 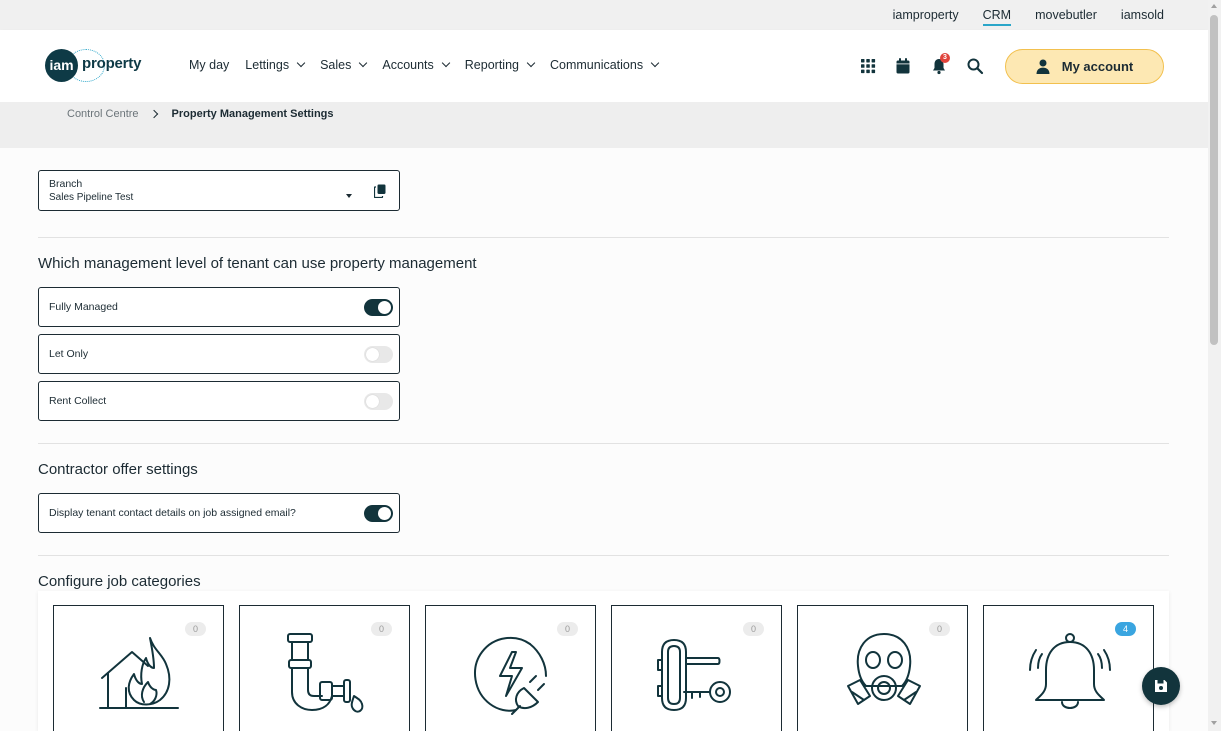 I want to click on option-label: Fully Managed, so click(x=83, y=307).